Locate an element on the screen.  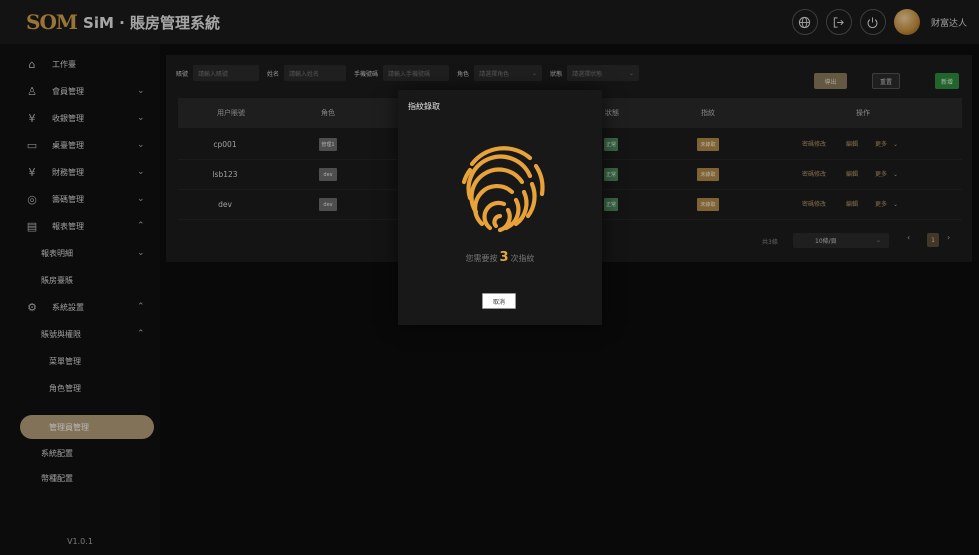
instruction-prefix: 您需要按 is located at coordinates (481, 258).